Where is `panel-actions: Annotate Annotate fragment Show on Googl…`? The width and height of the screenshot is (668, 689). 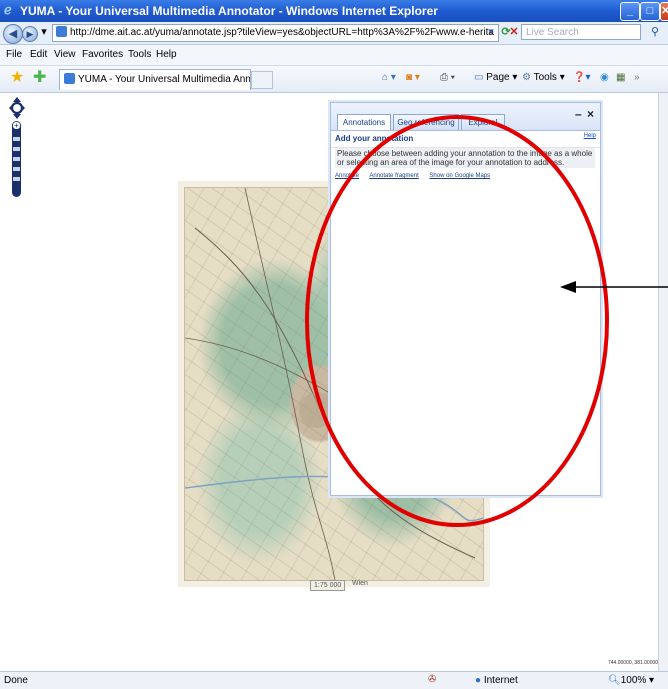
panel-actions: Annotate Annotate fragment Show on Googl… is located at coordinates (417, 176).